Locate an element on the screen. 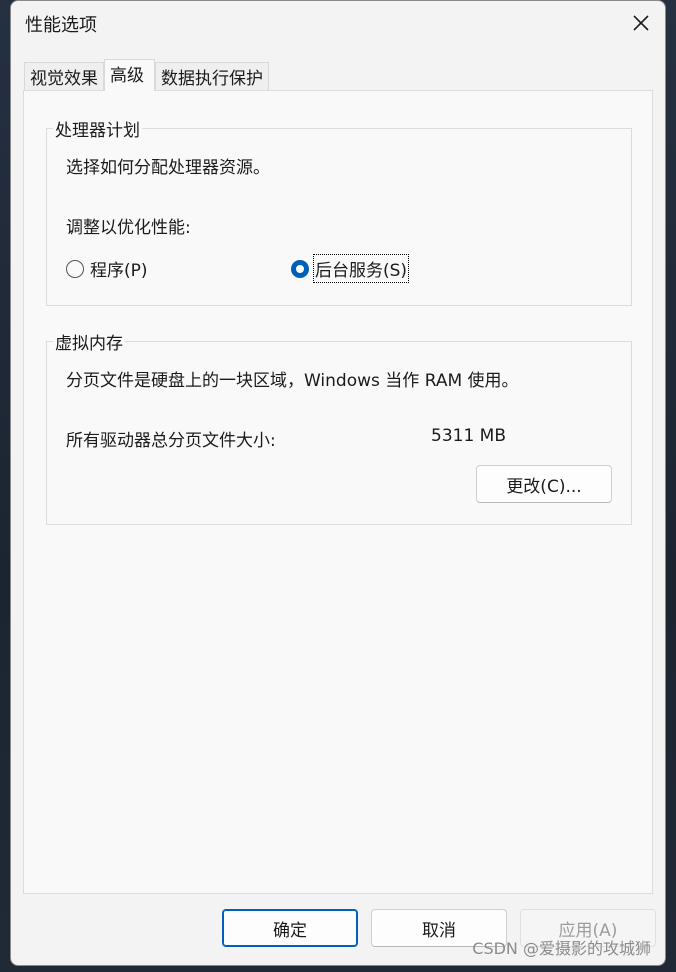  programs-radio: 程序(P) is located at coordinates (107, 268).